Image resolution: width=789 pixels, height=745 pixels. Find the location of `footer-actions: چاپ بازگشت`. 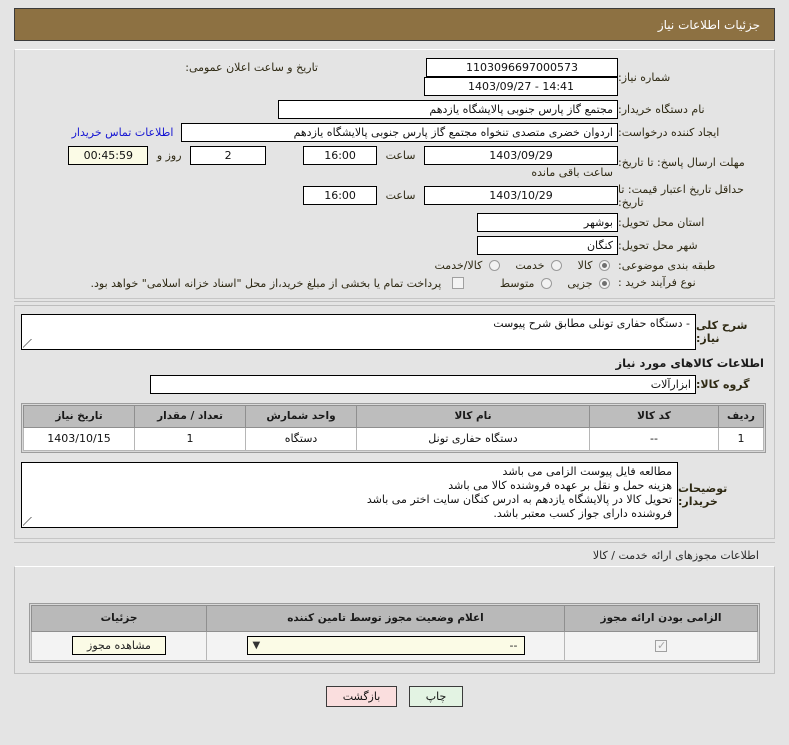

footer-actions: چاپ بازگشت is located at coordinates (394, 690).